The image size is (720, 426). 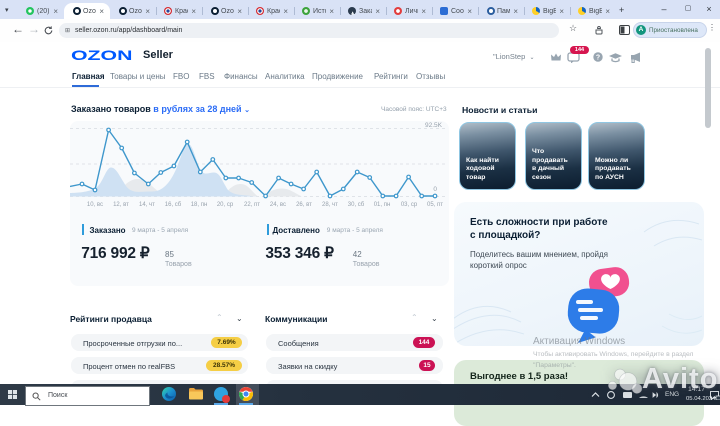 I want to click on svg-text: 16, сб, so click(x=173, y=205).